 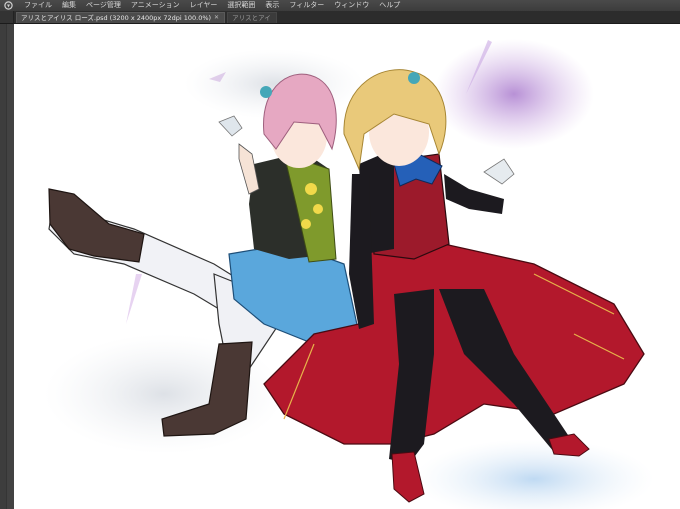 What do you see at coordinates (216, 18) in the screenshot?
I see `close-icon: ✕` at bounding box center [216, 18].